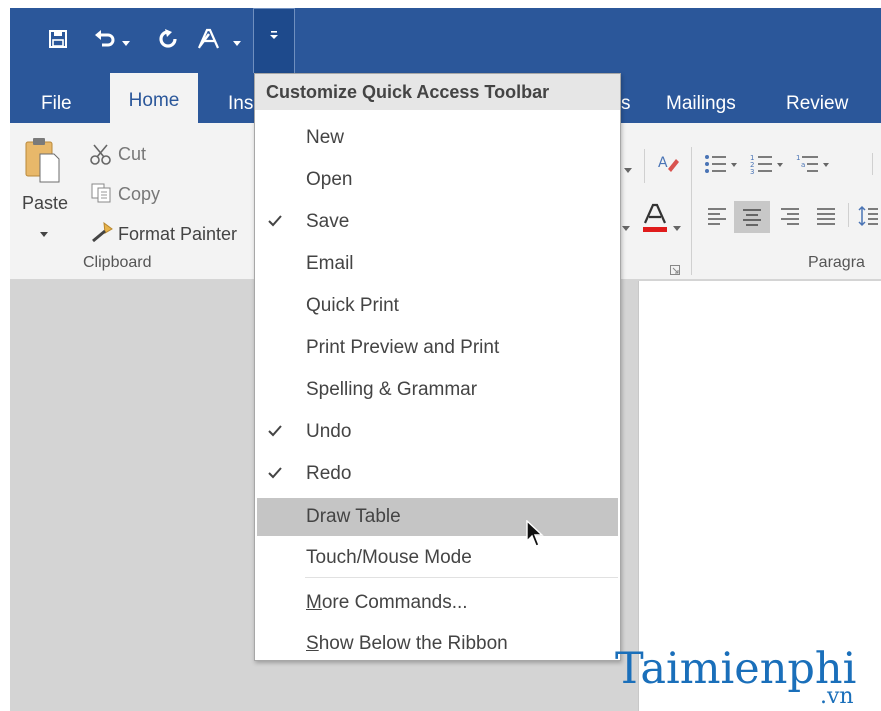 Image resolution: width=881 pixels, height=711 pixels. What do you see at coordinates (655, 220) in the screenshot?
I see `font-color-icon` at bounding box center [655, 220].